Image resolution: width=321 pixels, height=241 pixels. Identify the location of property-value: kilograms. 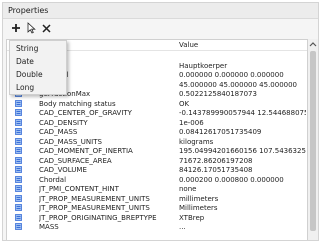
(242, 142).